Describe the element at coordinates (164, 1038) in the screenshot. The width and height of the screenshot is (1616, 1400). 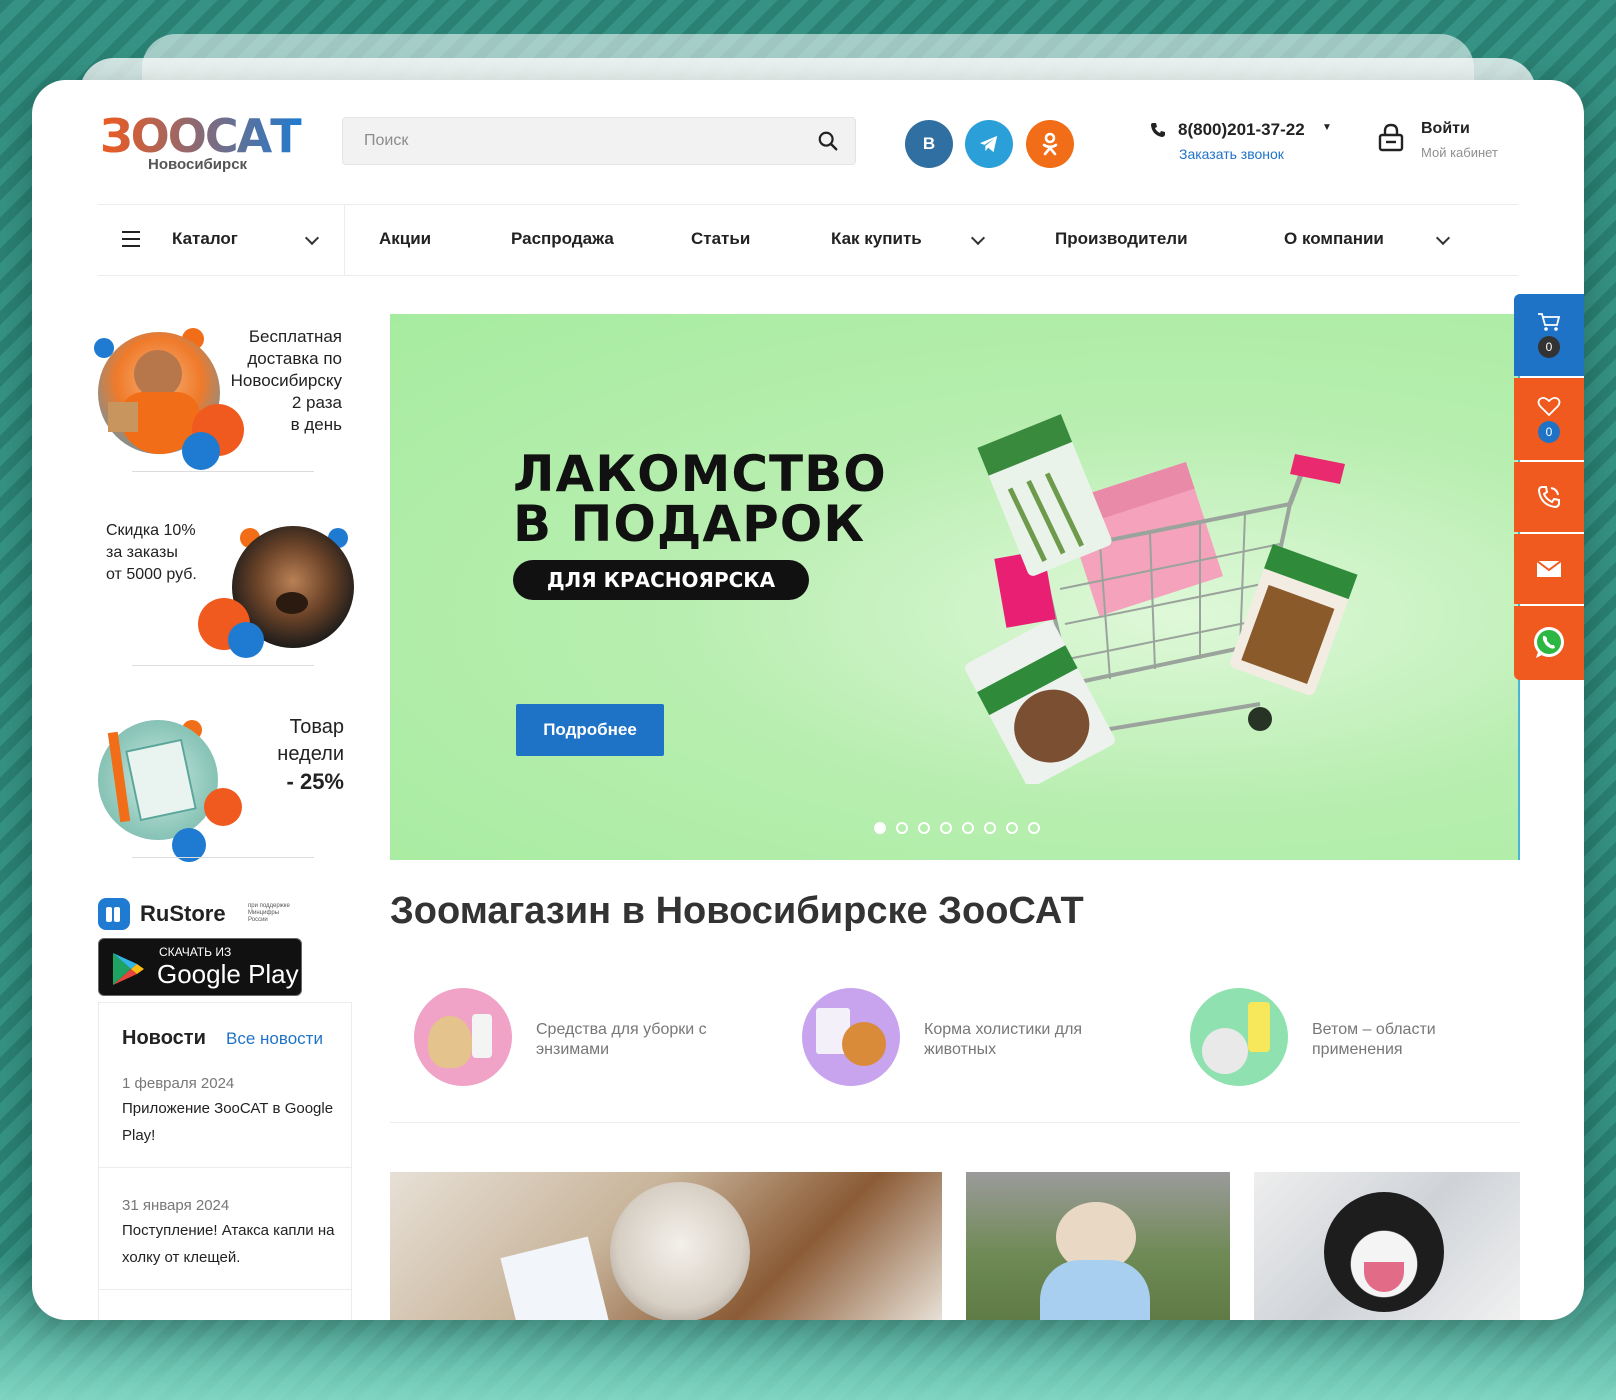
I see `news-title: Новости` at that location.